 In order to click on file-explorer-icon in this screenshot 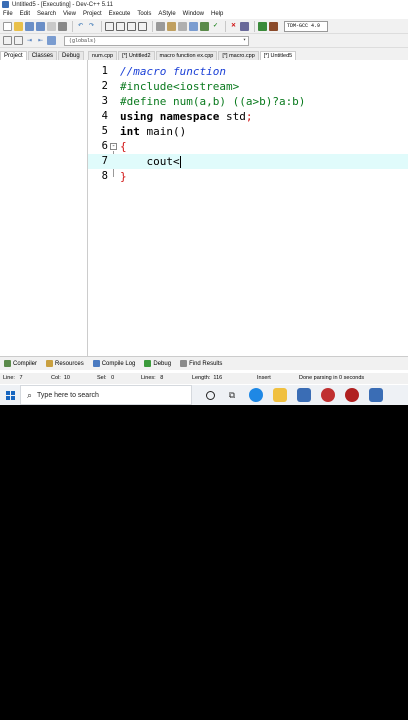, I will do `click(280, 395)`.